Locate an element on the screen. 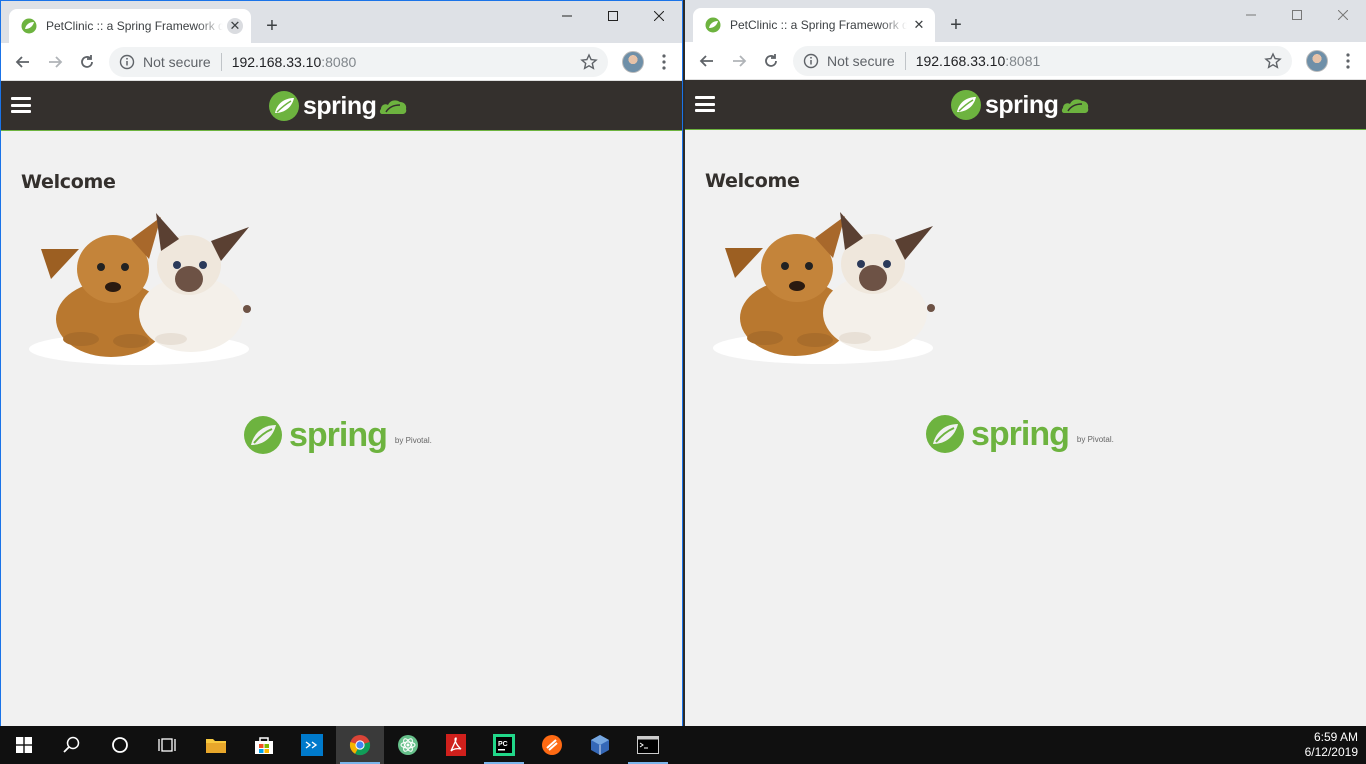  svg-text: PC is located at coordinates (503, 744).